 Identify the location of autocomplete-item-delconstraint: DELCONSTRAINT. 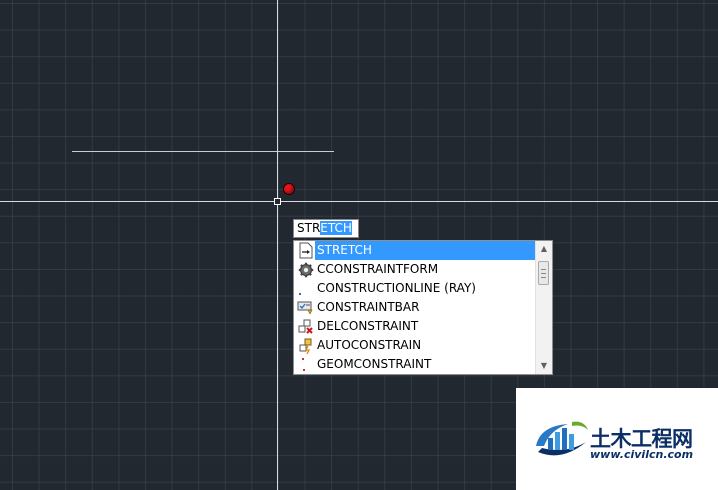
(416, 326).